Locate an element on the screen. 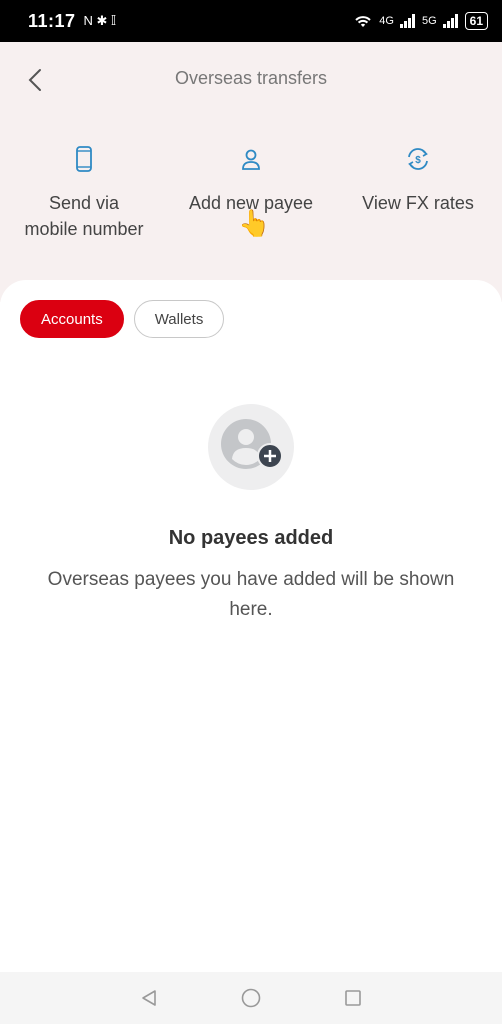 Image resolution: width=502 pixels, height=1024 pixels. tab-accounts: Accounts is located at coordinates (72, 319).